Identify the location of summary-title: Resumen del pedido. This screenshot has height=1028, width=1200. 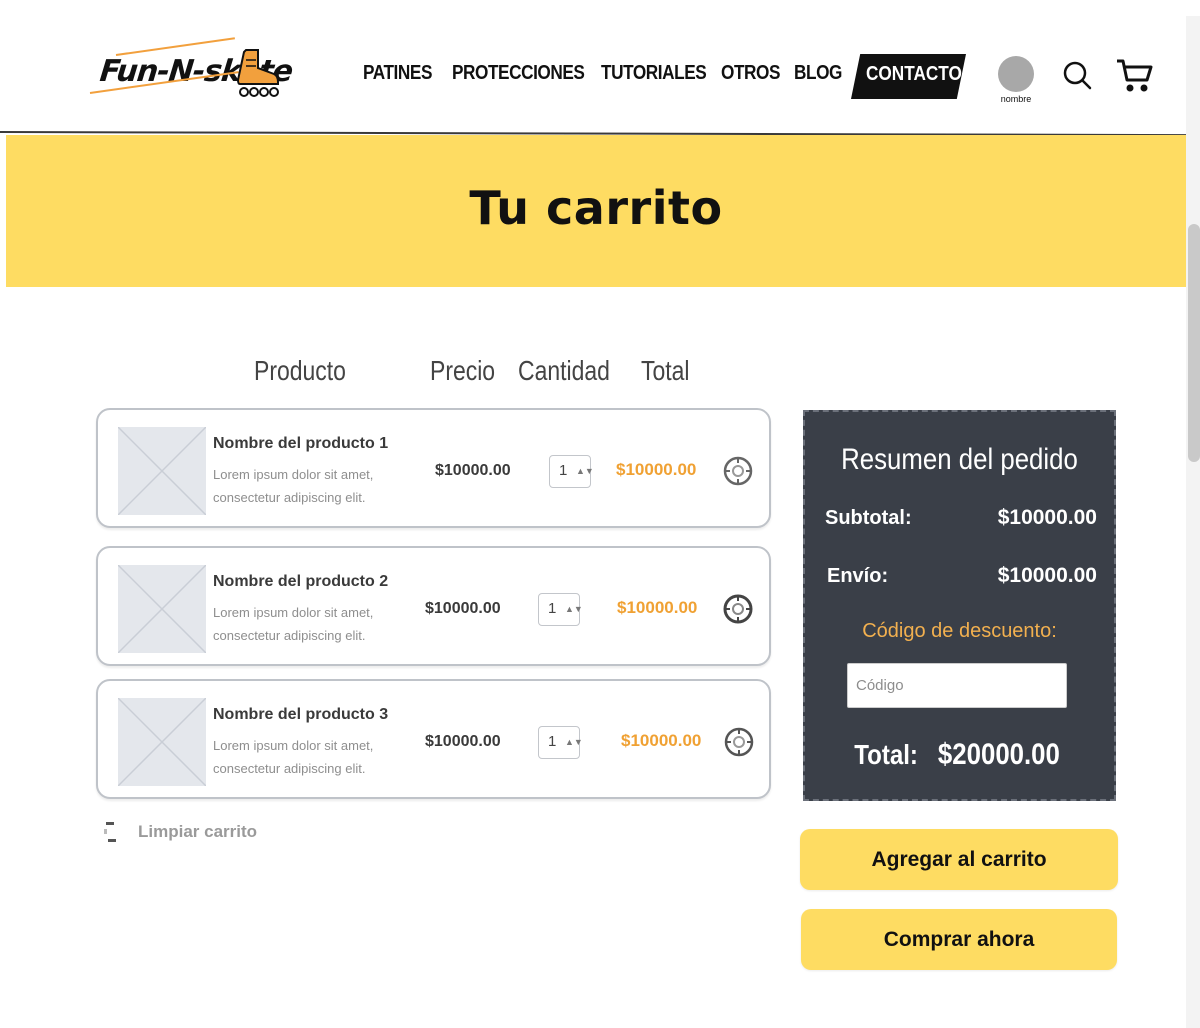
(959, 459).